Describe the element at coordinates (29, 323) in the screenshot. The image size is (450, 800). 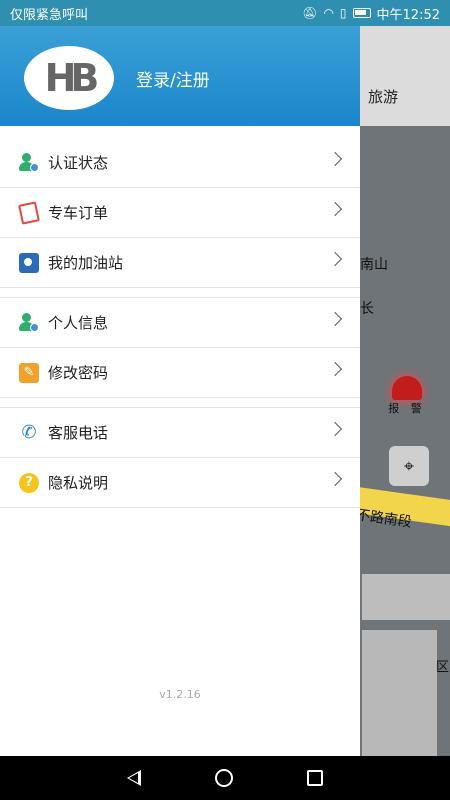
I see `person-info-icon` at that location.